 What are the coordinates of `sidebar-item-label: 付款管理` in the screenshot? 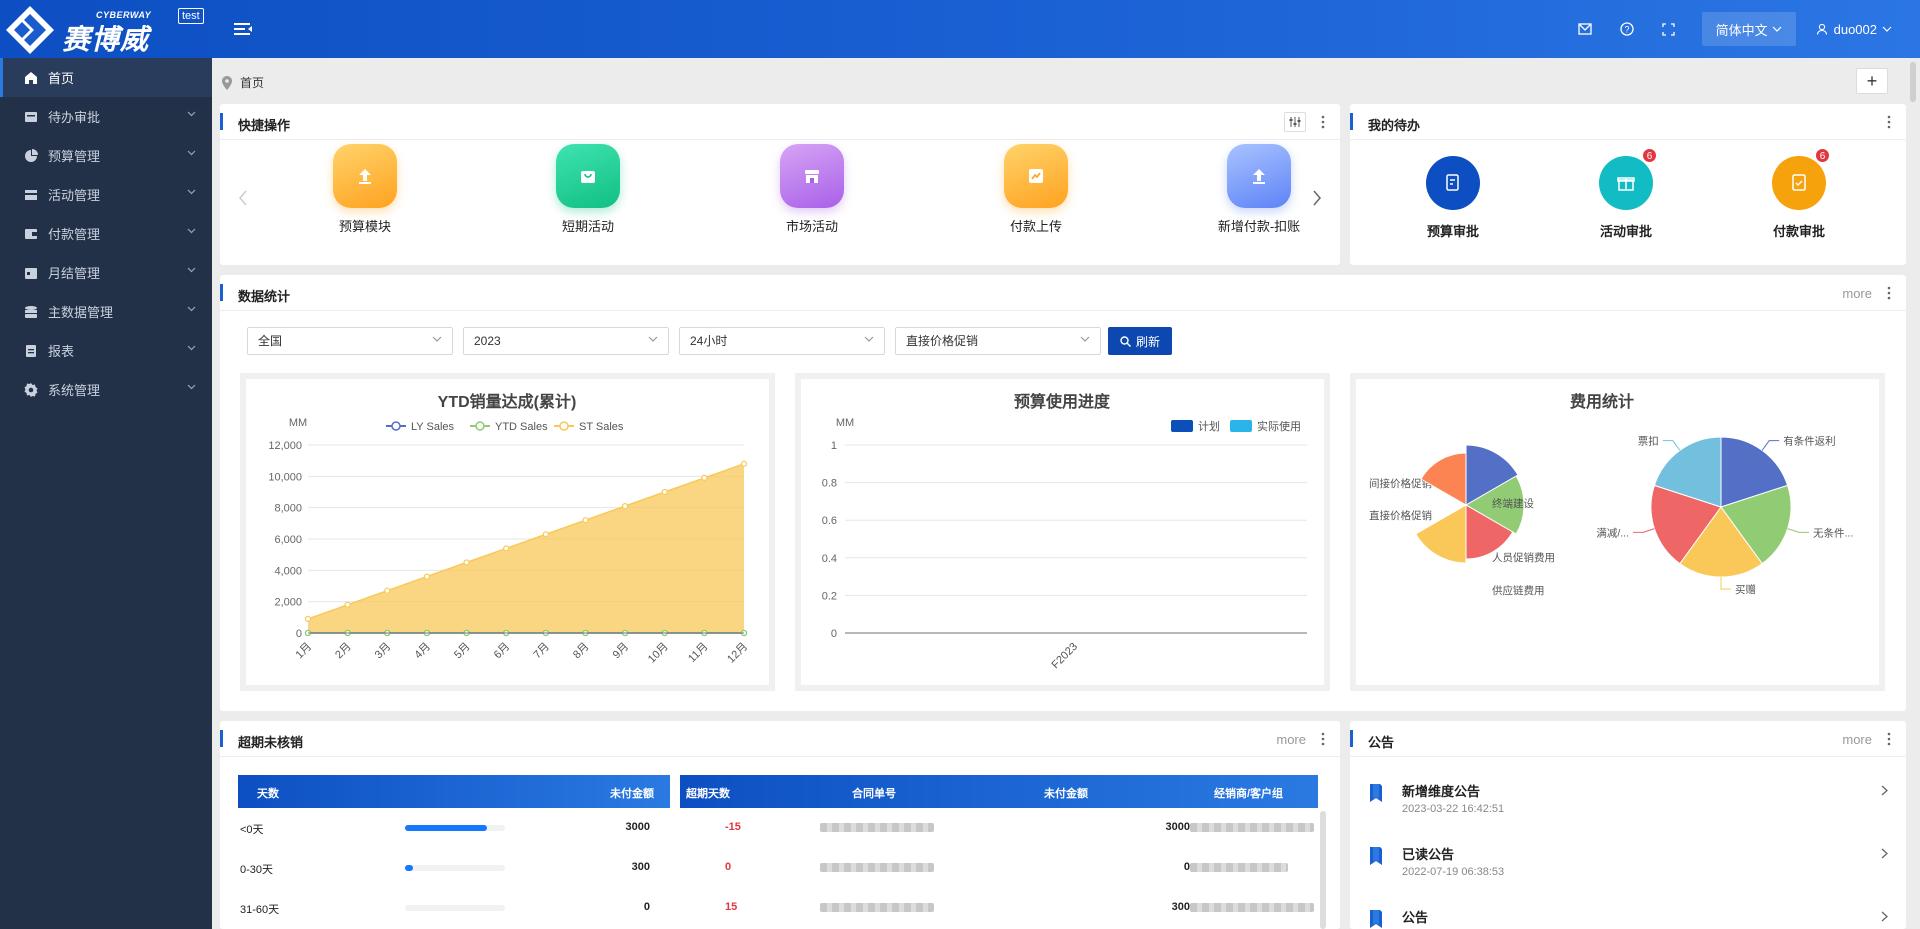 It's located at (74, 234).